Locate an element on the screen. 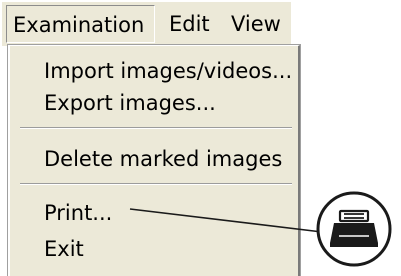  menu-item-exit: Exit is located at coordinates (64, 249).